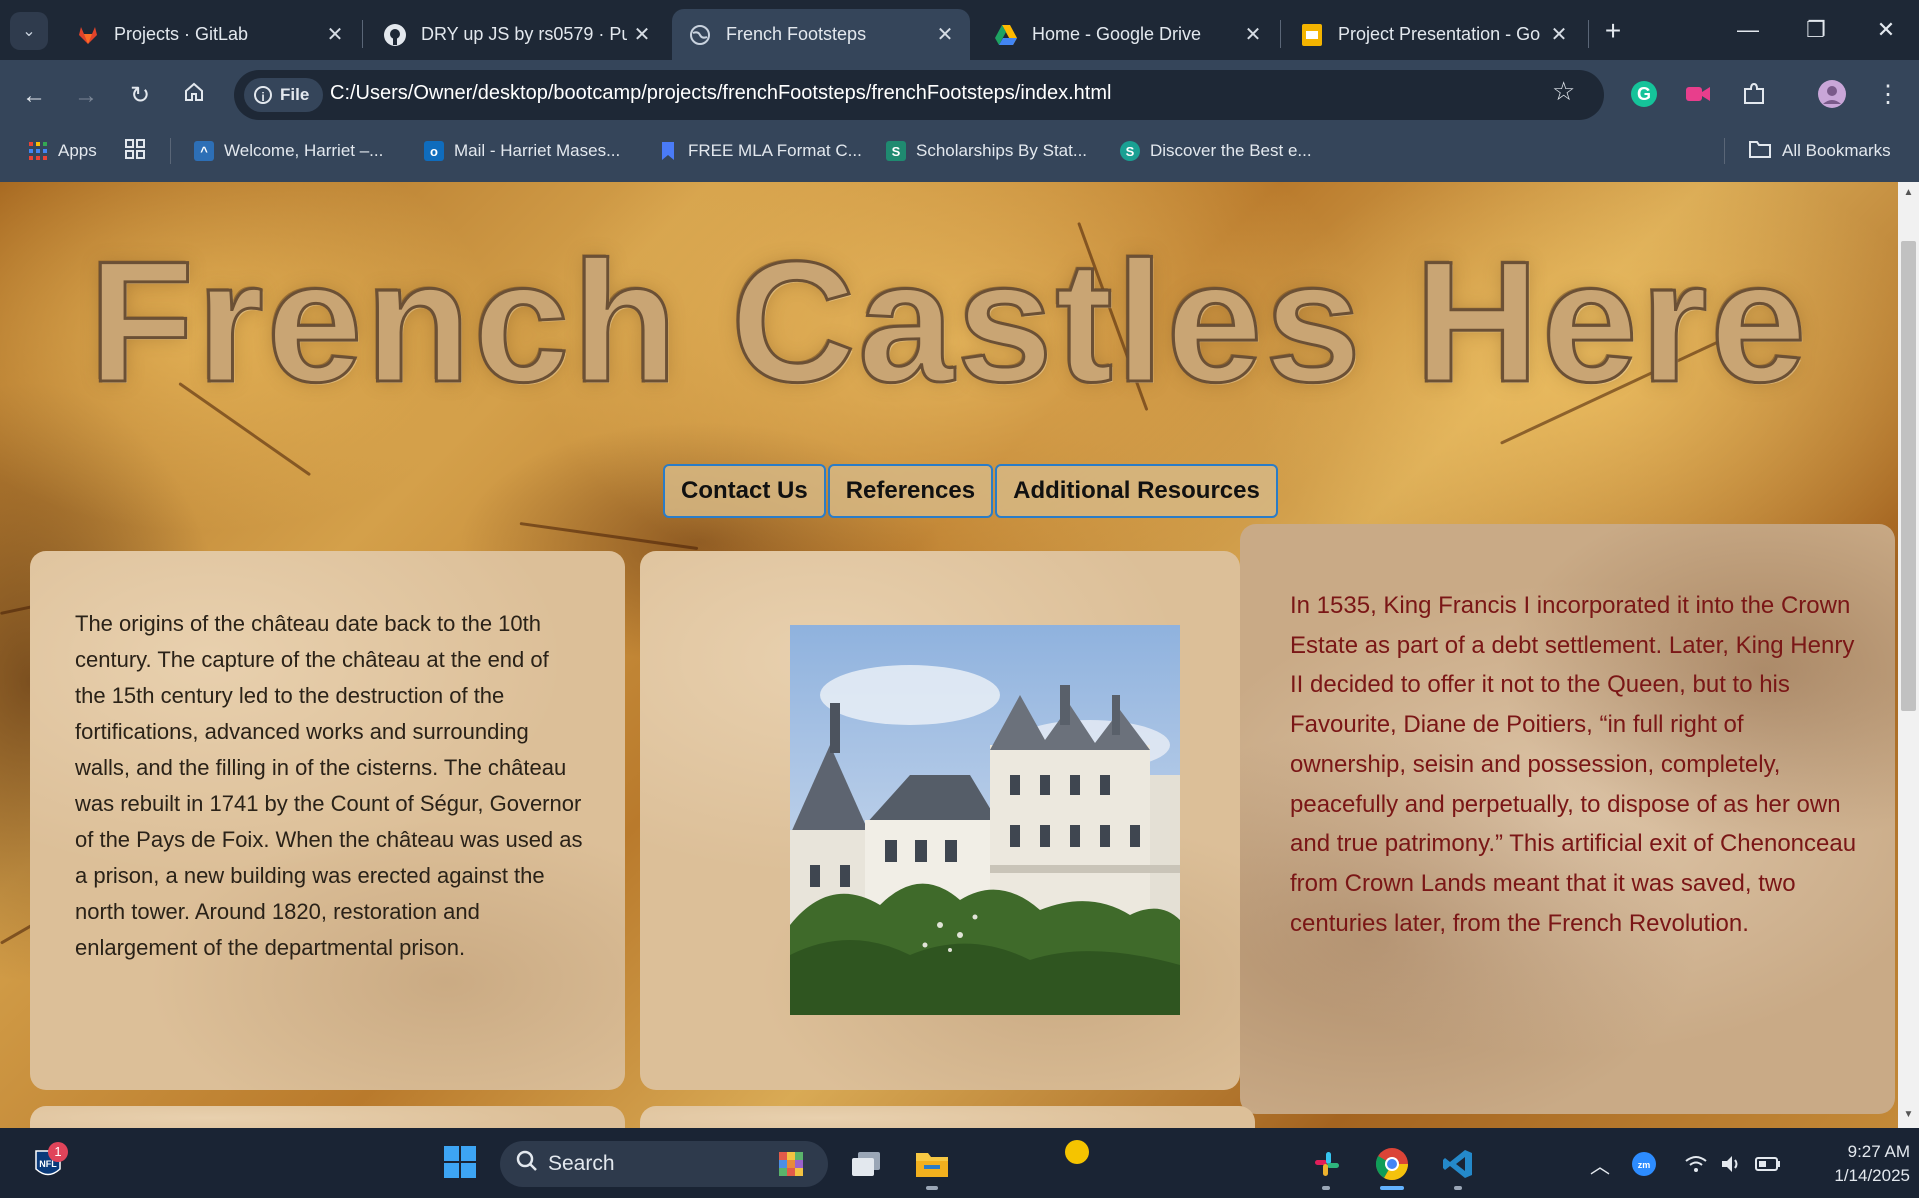 This screenshot has width=1919, height=1198. I want to click on system-clock: 9:27 AM 1/14/2025, so click(1860, 1164).